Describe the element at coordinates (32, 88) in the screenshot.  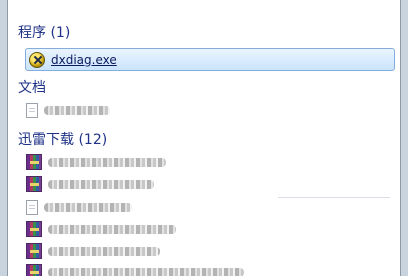
I see `group-header-documents: 文档` at that location.